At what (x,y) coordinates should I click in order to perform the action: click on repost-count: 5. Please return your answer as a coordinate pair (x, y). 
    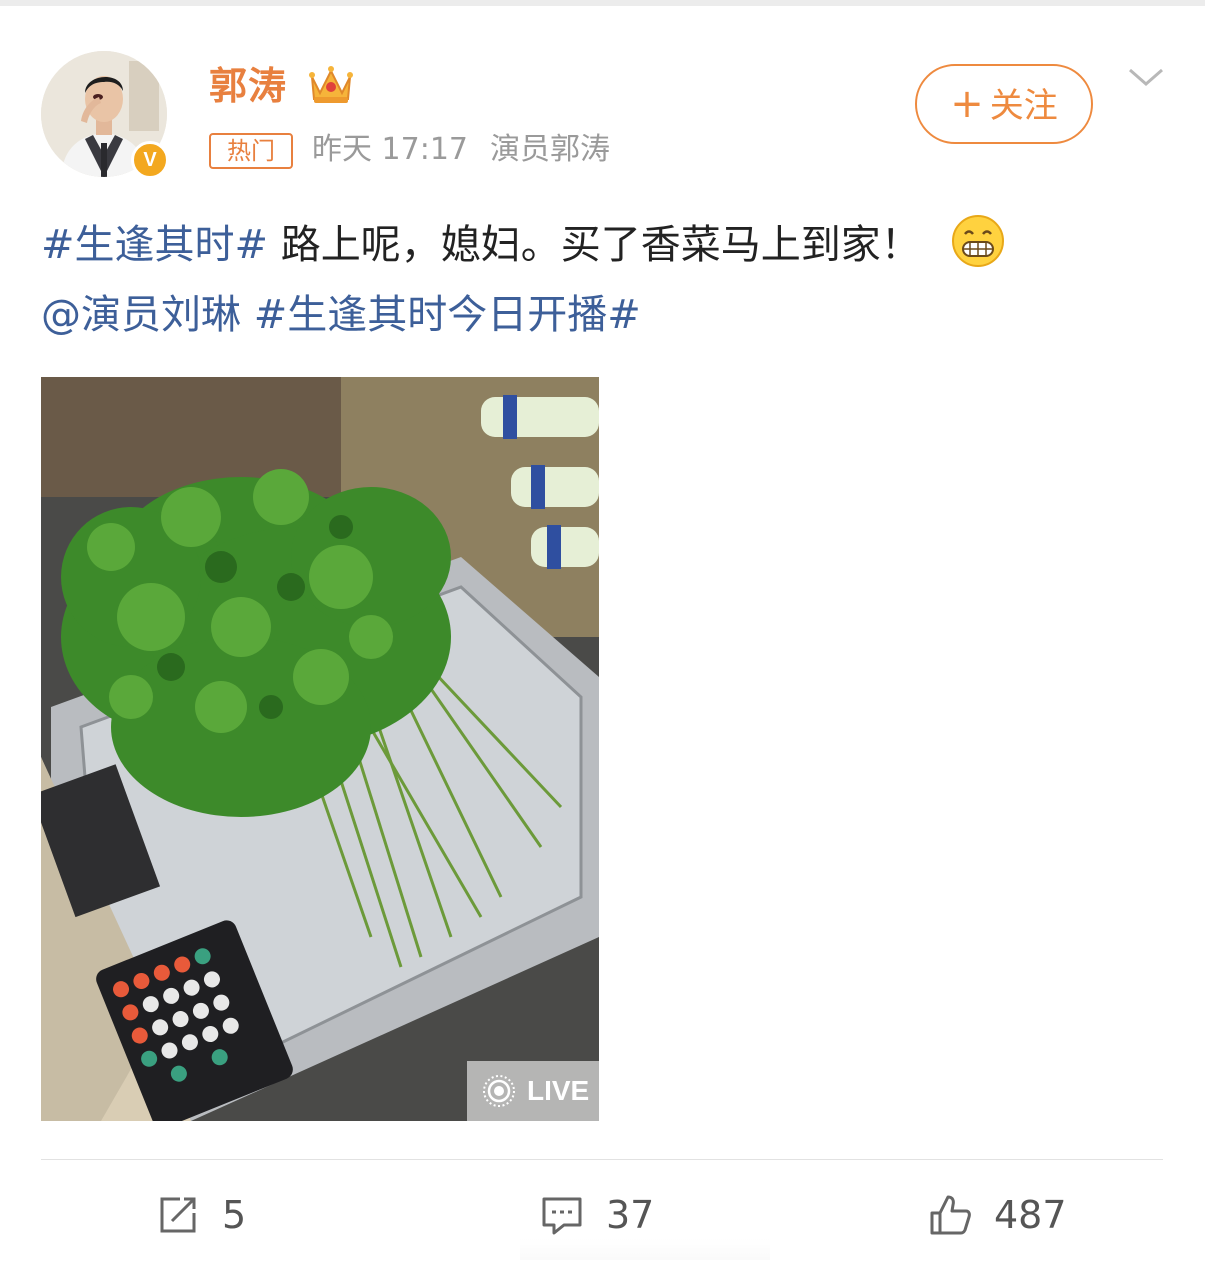
    Looking at the image, I should click on (234, 1215).